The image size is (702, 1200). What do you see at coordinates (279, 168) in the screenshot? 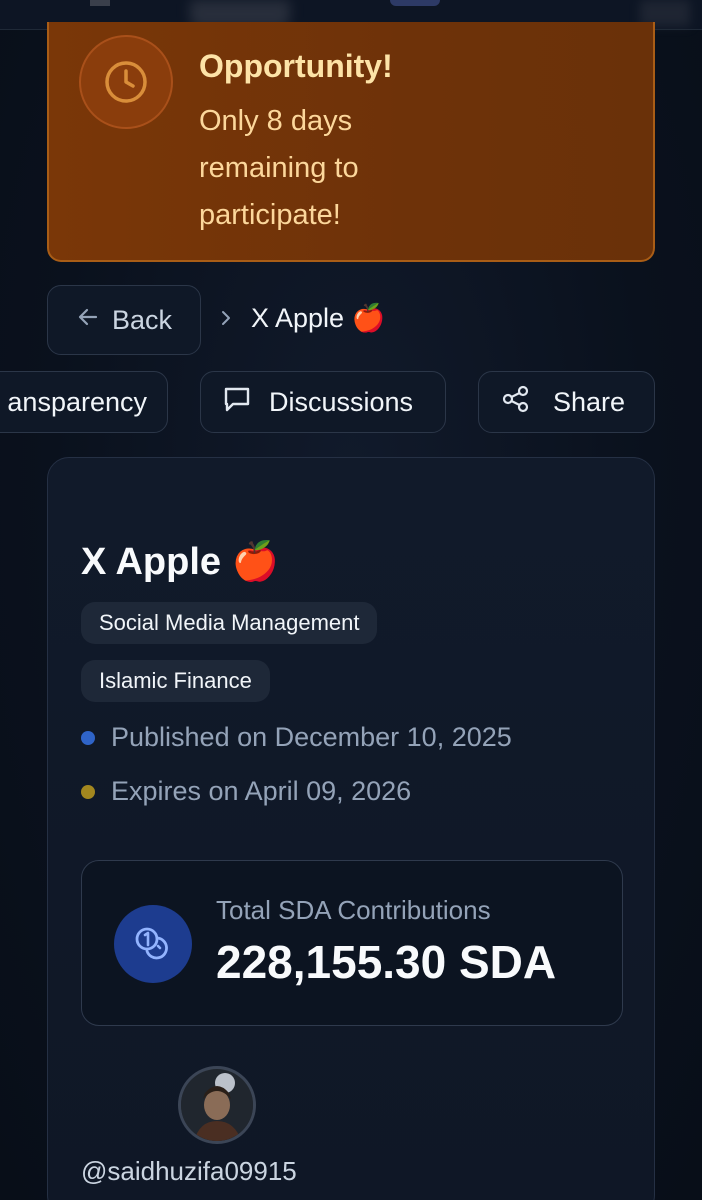
I see `alert-message: Only 8 days remaining to participate!` at bounding box center [279, 168].